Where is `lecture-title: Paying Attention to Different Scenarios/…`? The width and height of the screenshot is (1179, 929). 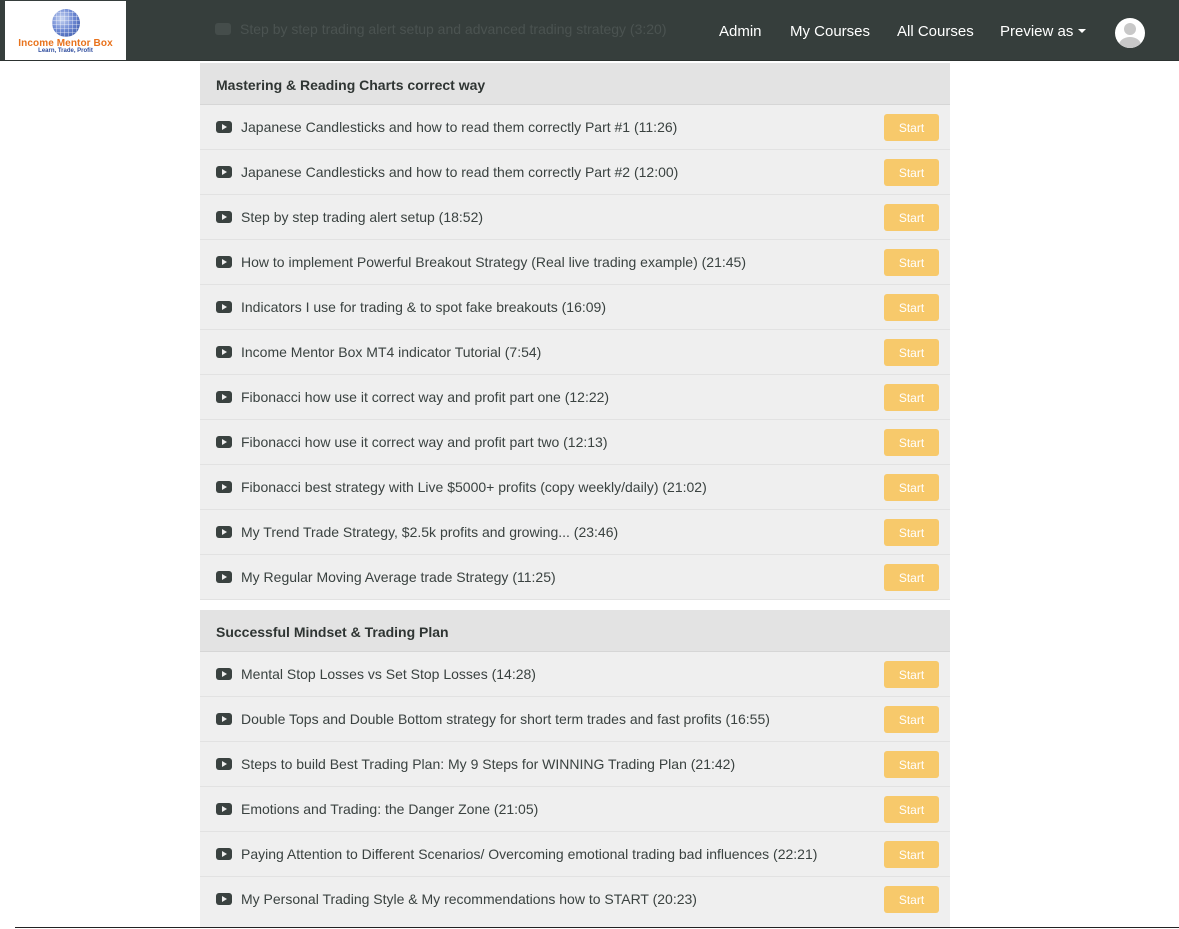 lecture-title: Paying Attention to Different Scenarios/… is located at coordinates (529, 854).